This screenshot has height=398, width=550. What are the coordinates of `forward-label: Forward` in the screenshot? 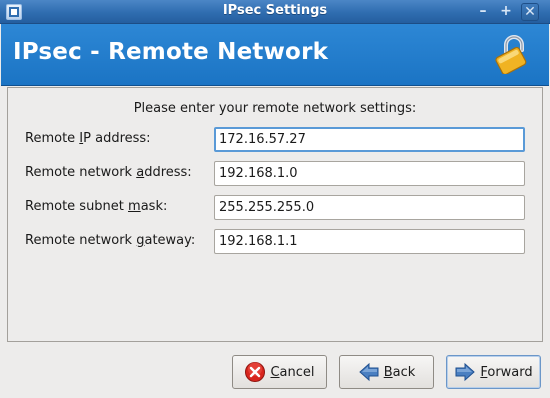 It's located at (506, 372).